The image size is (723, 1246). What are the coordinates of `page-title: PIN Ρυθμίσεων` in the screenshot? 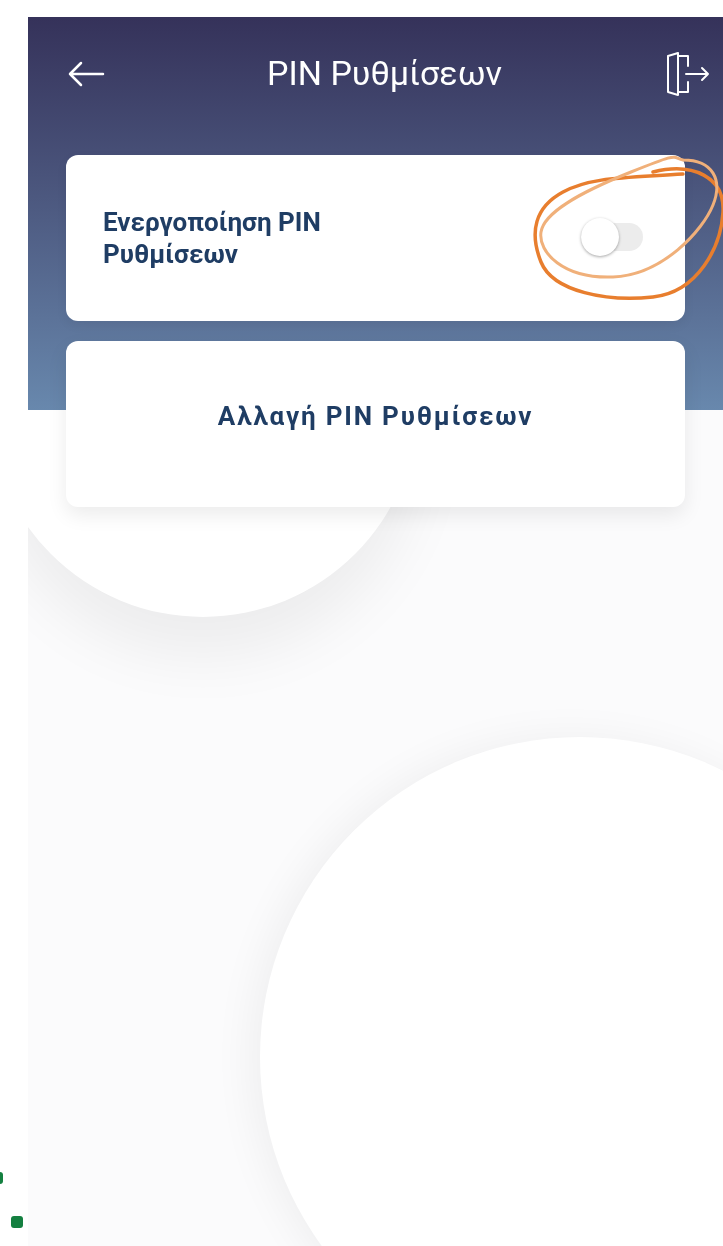 It's located at (384, 73).